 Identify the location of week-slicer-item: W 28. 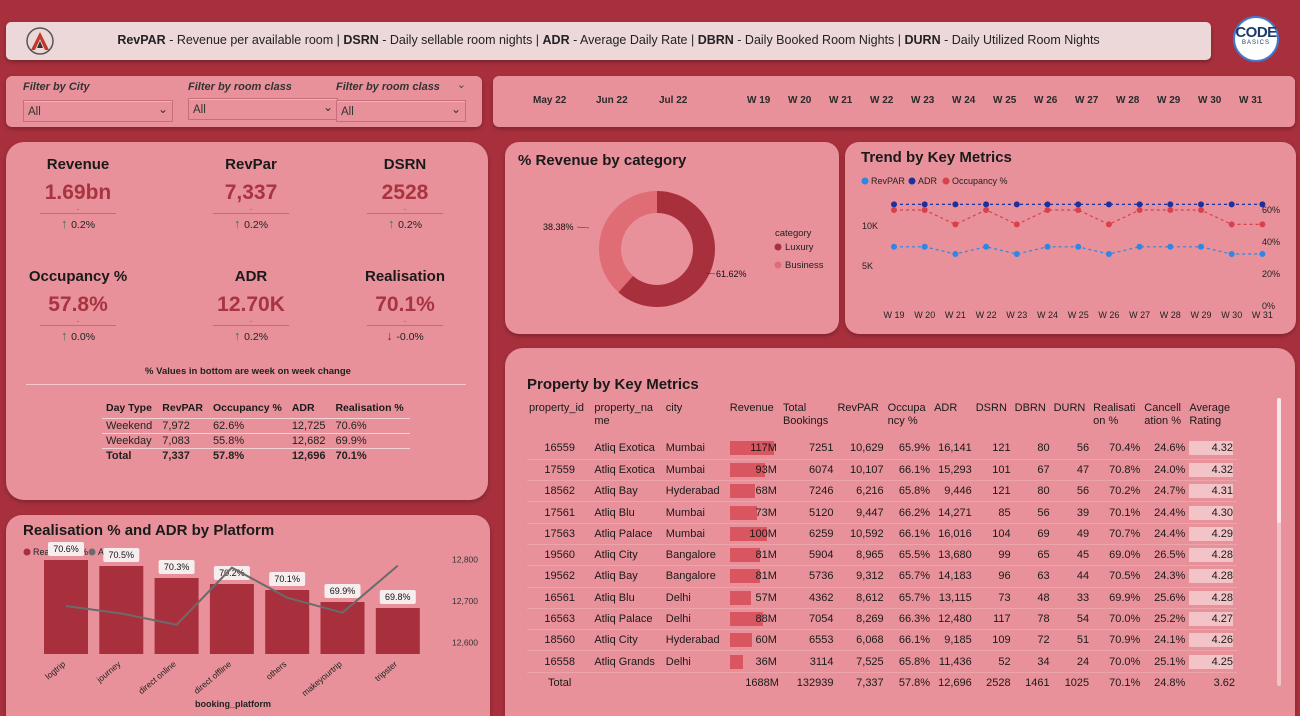
(1127, 100).